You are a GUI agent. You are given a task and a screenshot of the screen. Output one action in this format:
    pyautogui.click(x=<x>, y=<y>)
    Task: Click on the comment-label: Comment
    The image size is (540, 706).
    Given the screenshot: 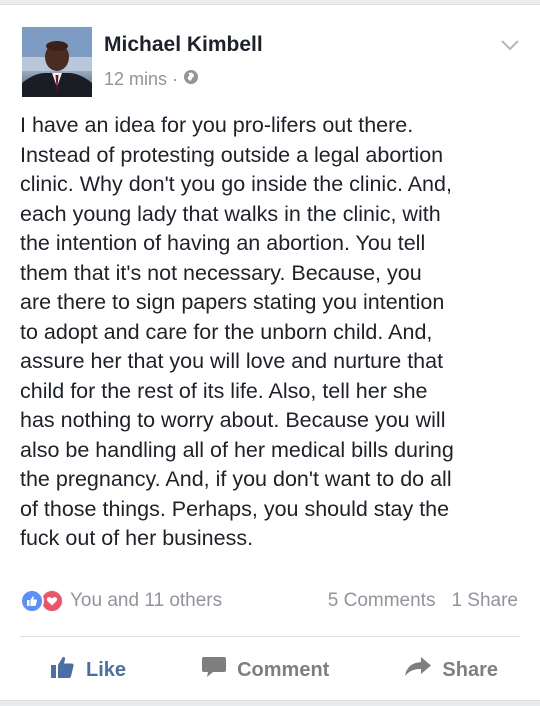 What is the action you would take?
    pyautogui.click(x=283, y=669)
    